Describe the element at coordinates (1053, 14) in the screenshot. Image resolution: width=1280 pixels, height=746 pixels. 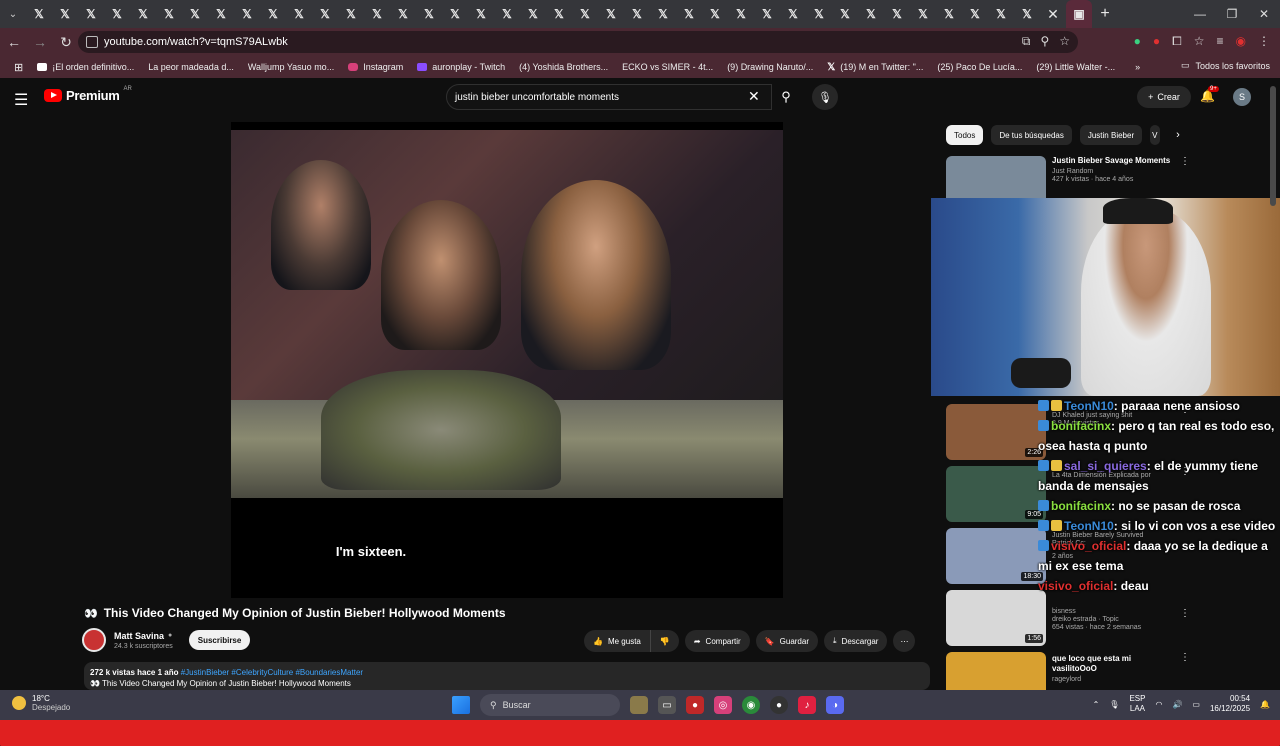
I see `close-tab-icon: ✕` at that location.